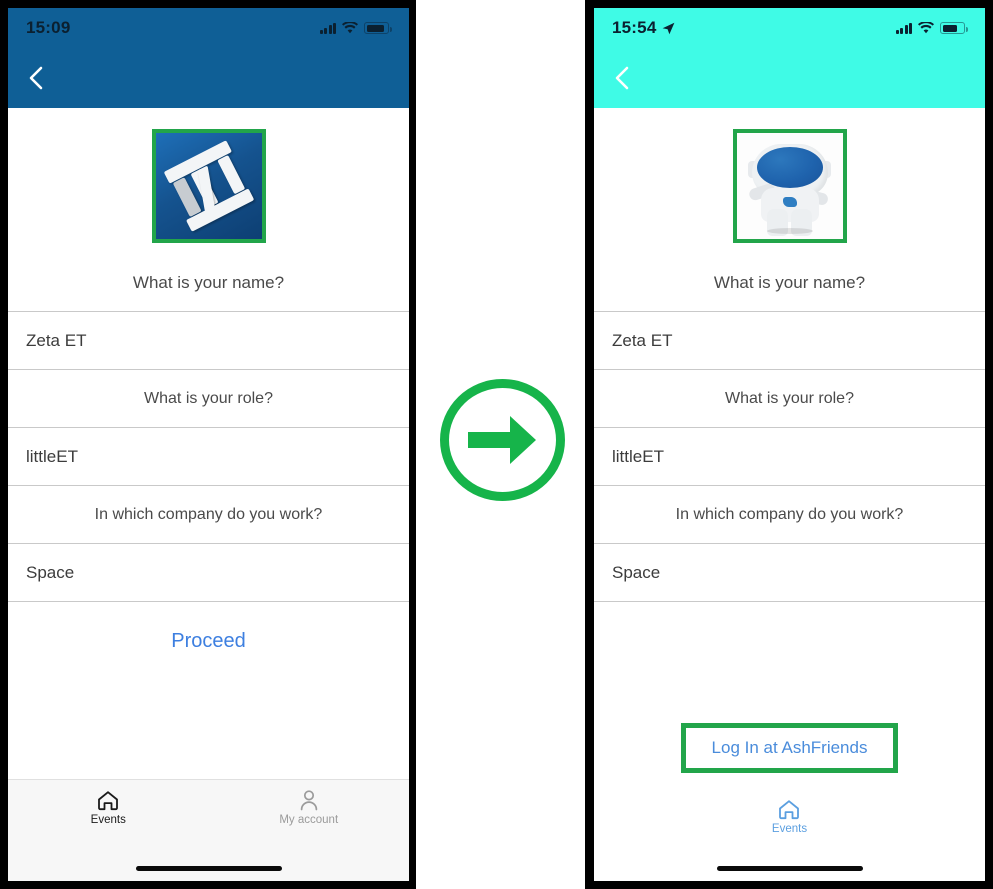 This screenshot has width=993, height=889. What do you see at coordinates (502, 440) in the screenshot?
I see `arrow-right-circle-icon` at bounding box center [502, 440].